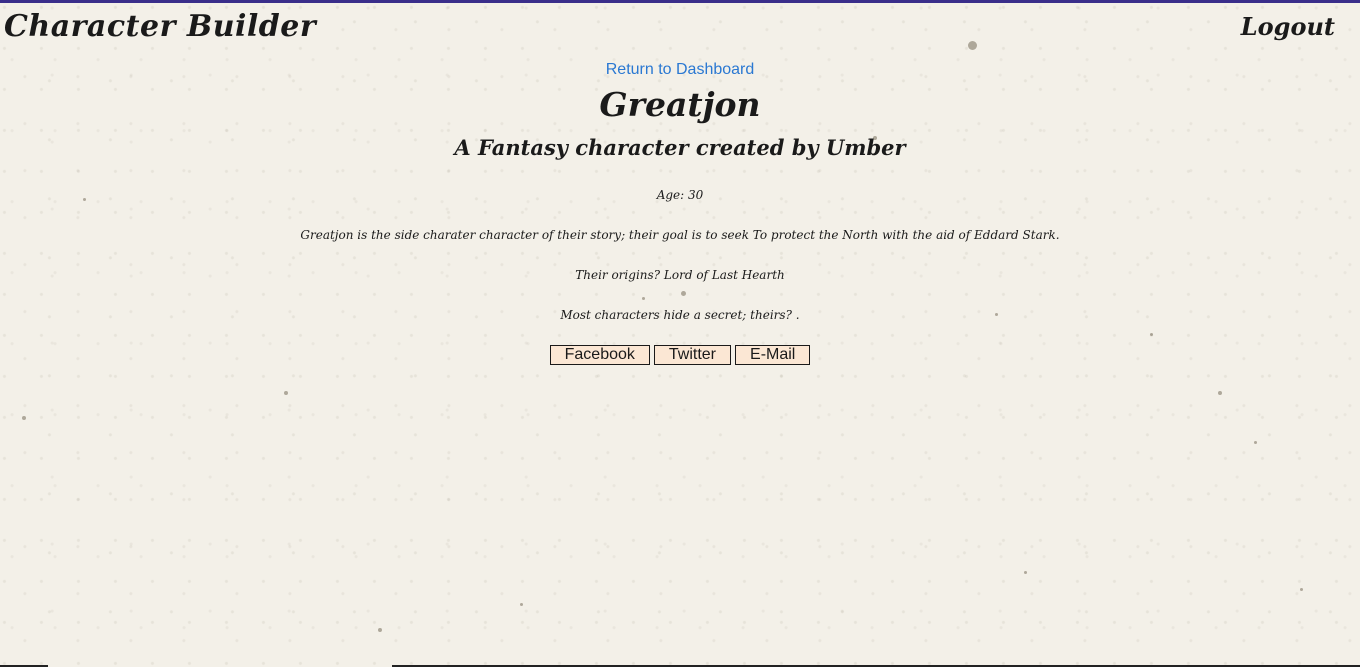 This screenshot has width=1360, height=667. I want to click on share-twitter-button: Twitter, so click(692, 355).